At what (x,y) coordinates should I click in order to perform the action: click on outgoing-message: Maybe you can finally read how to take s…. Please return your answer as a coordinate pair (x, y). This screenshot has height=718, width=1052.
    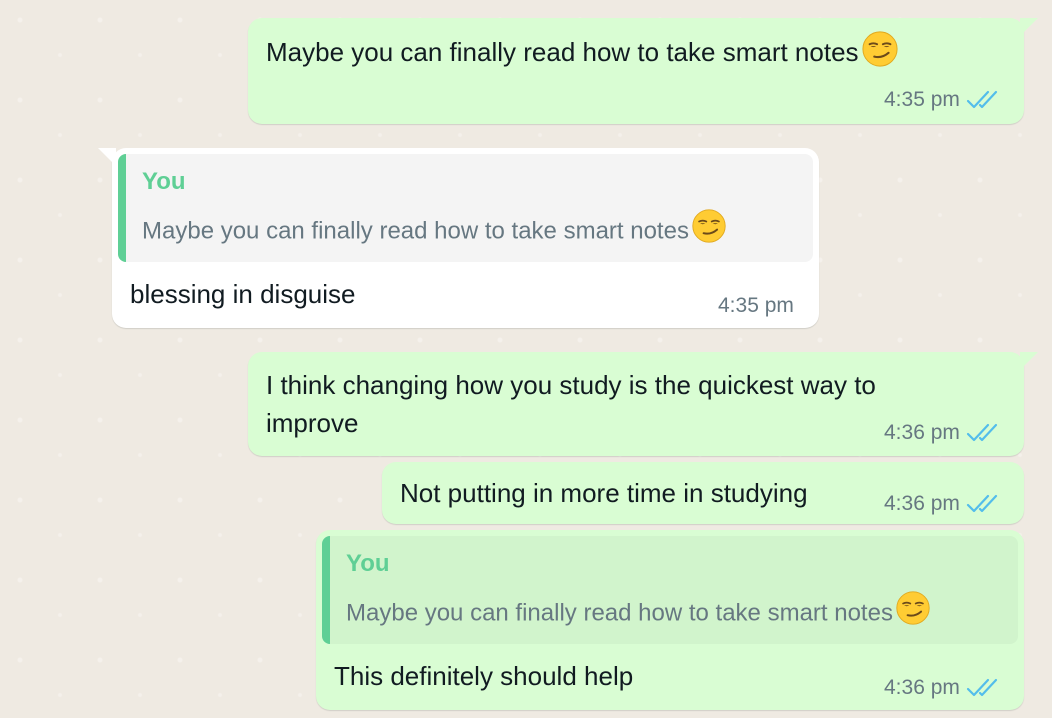
    Looking at the image, I should click on (643, 71).